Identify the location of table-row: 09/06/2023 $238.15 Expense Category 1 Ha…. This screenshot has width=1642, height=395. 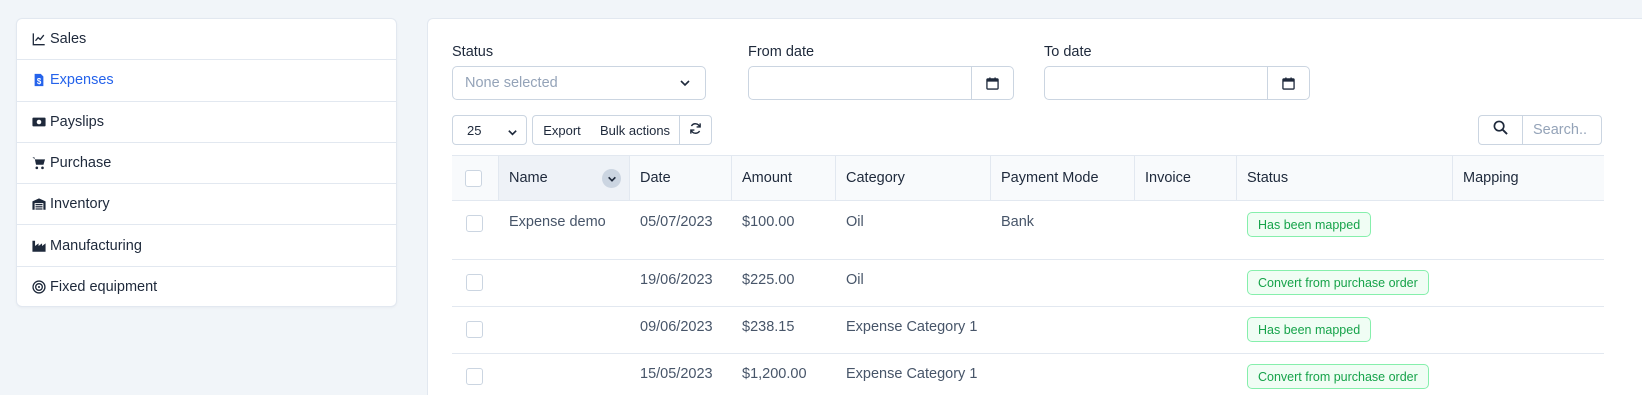
(1028, 330).